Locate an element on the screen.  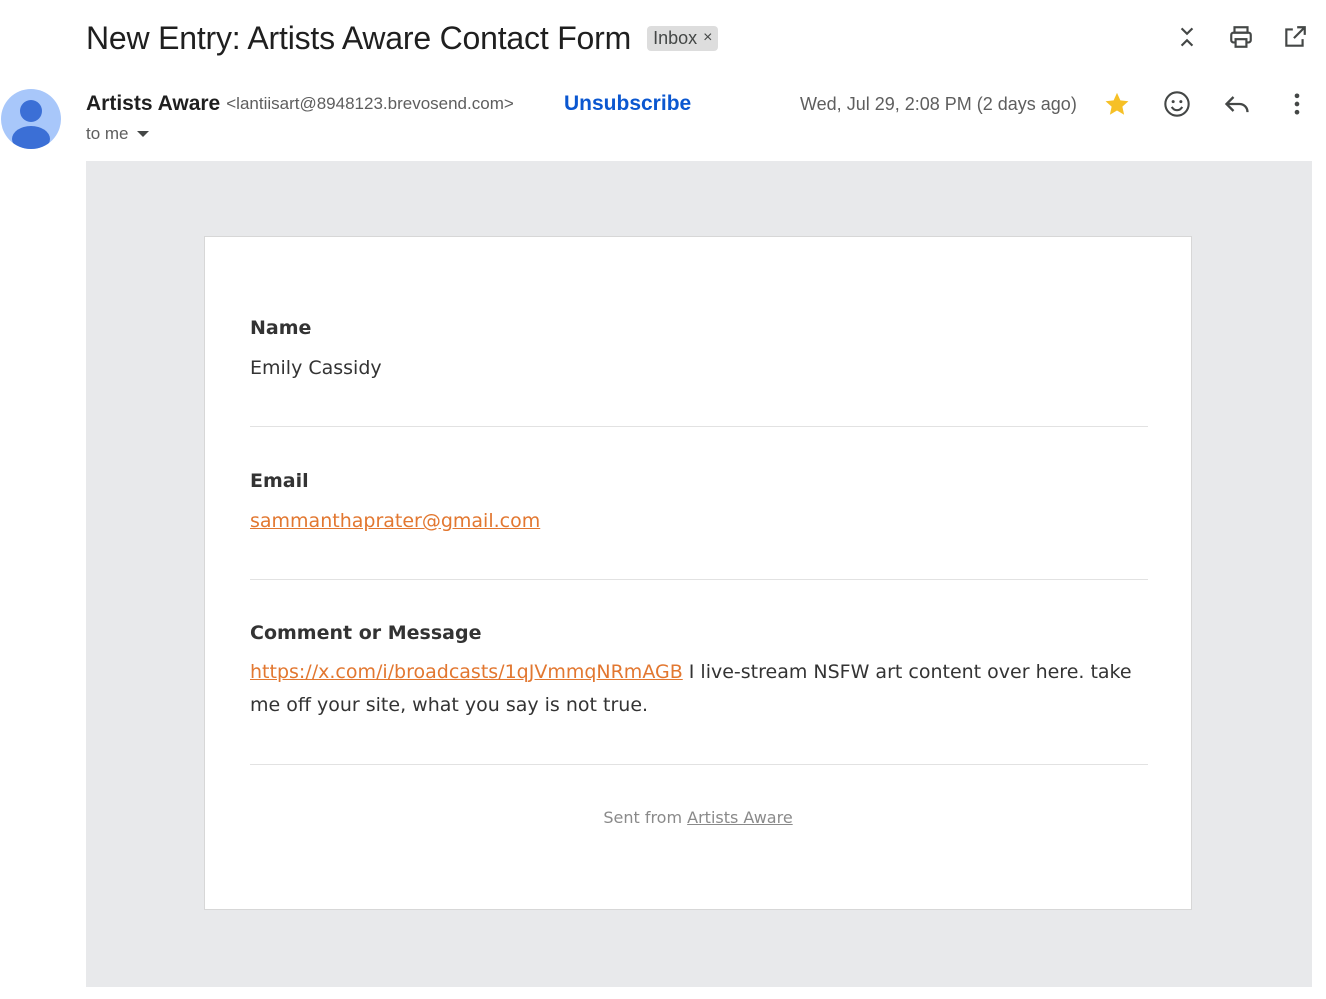
avatar is located at coordinates (31, 119).